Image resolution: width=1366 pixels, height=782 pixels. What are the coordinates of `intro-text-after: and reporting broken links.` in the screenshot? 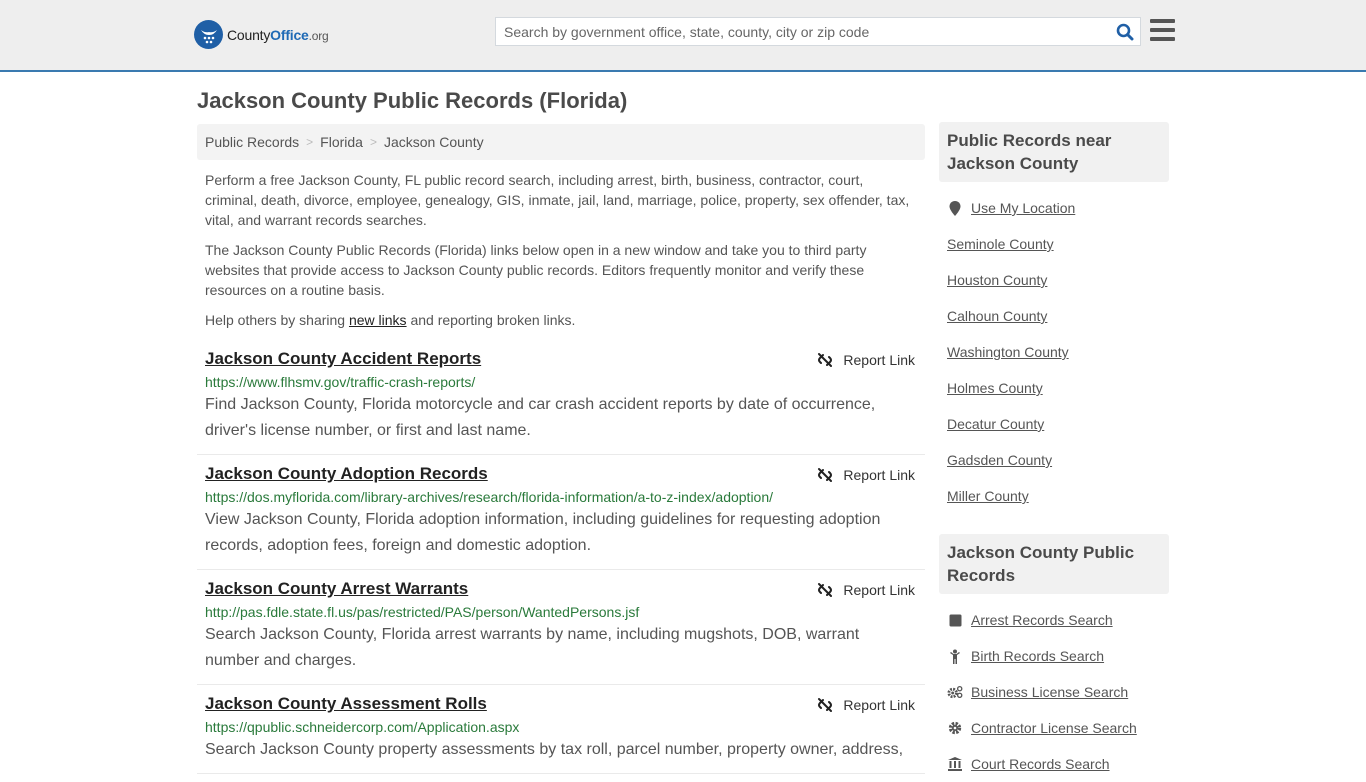 It's located at (491, 320).